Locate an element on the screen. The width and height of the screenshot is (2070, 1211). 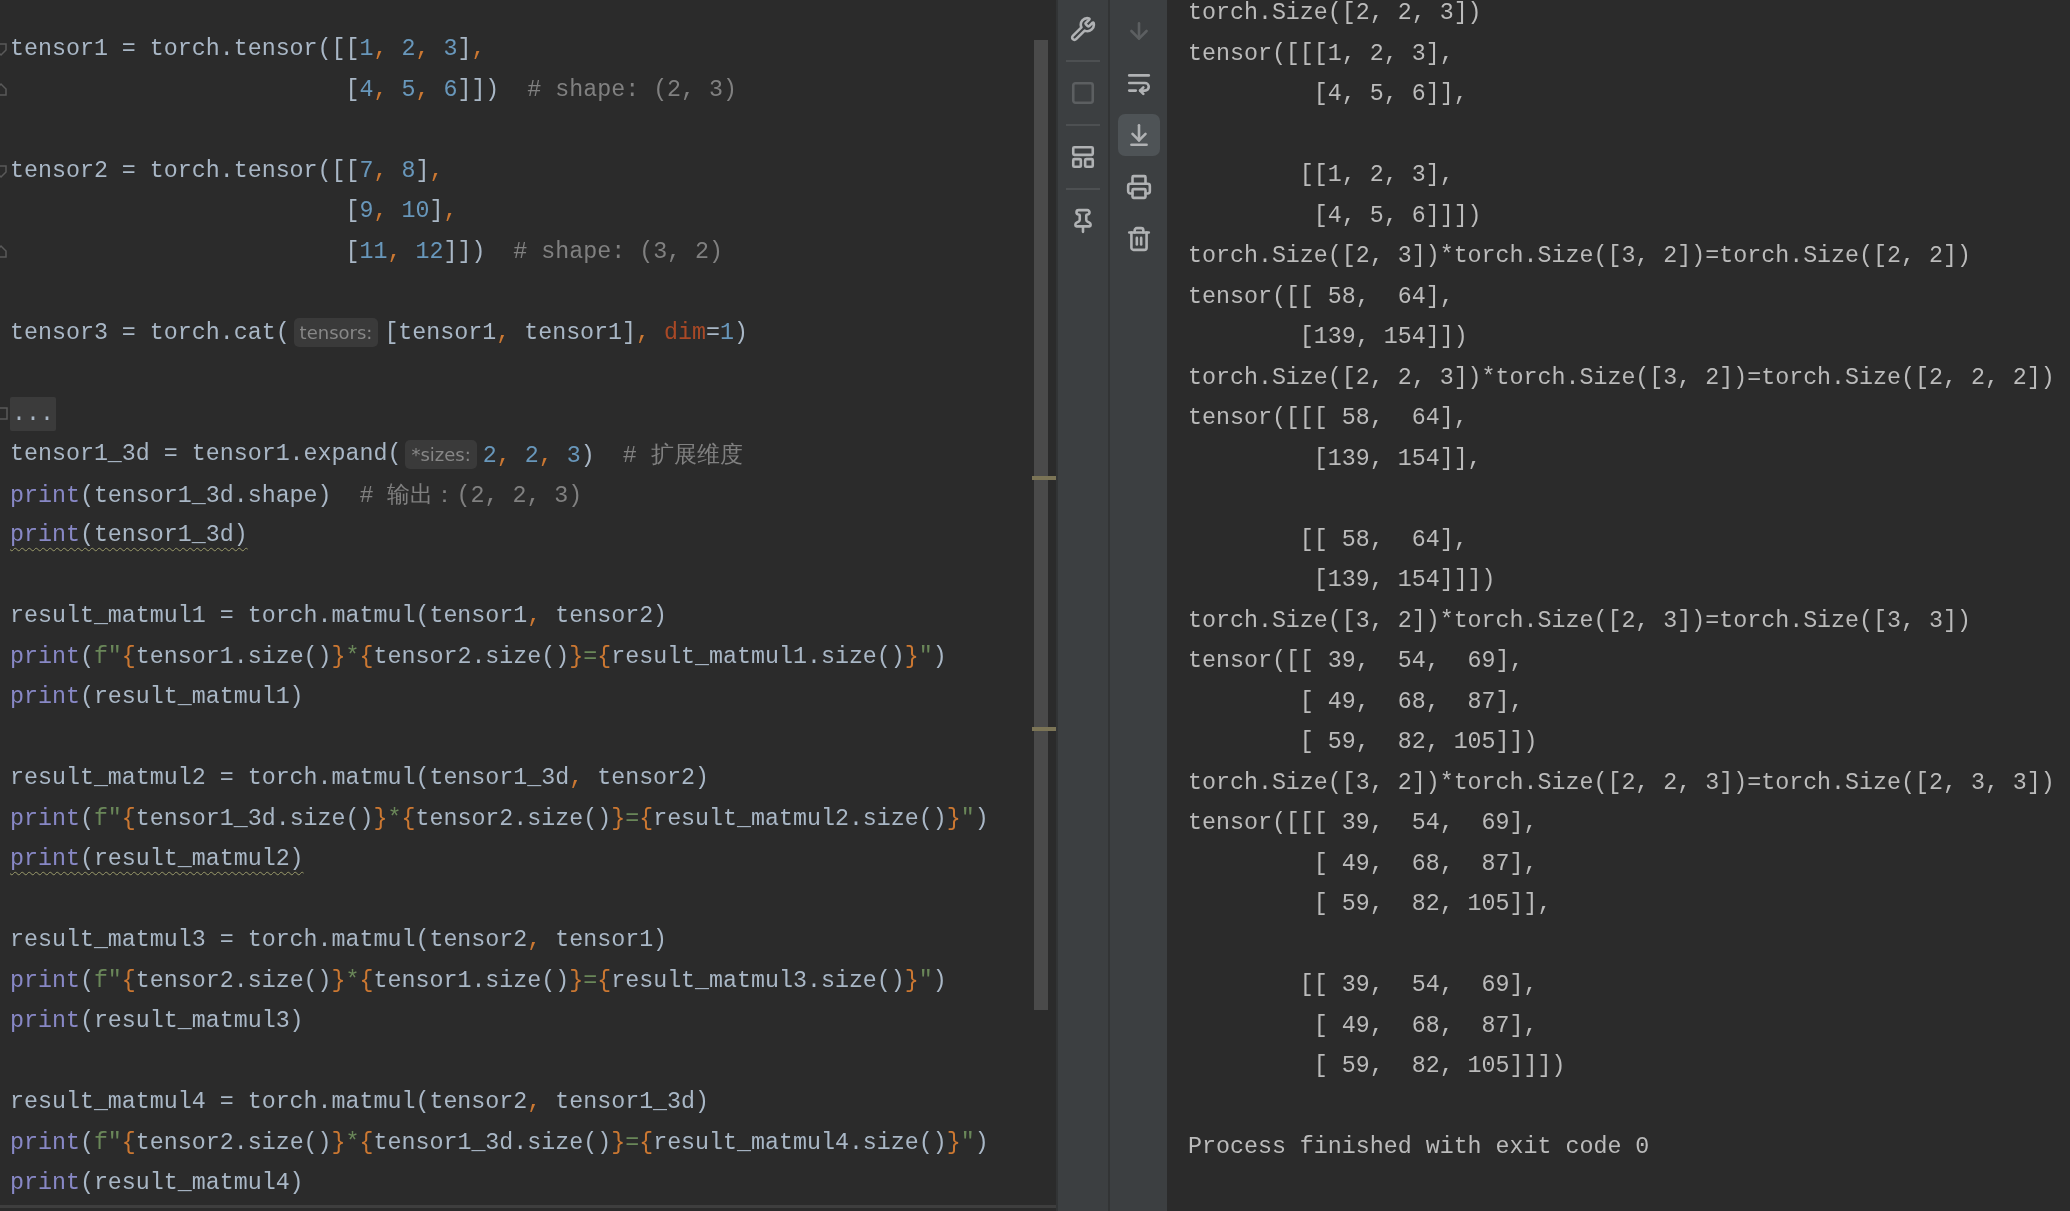
code-text: tensor1_3d = tensor1.expand( is located at coordinates (206, 454).